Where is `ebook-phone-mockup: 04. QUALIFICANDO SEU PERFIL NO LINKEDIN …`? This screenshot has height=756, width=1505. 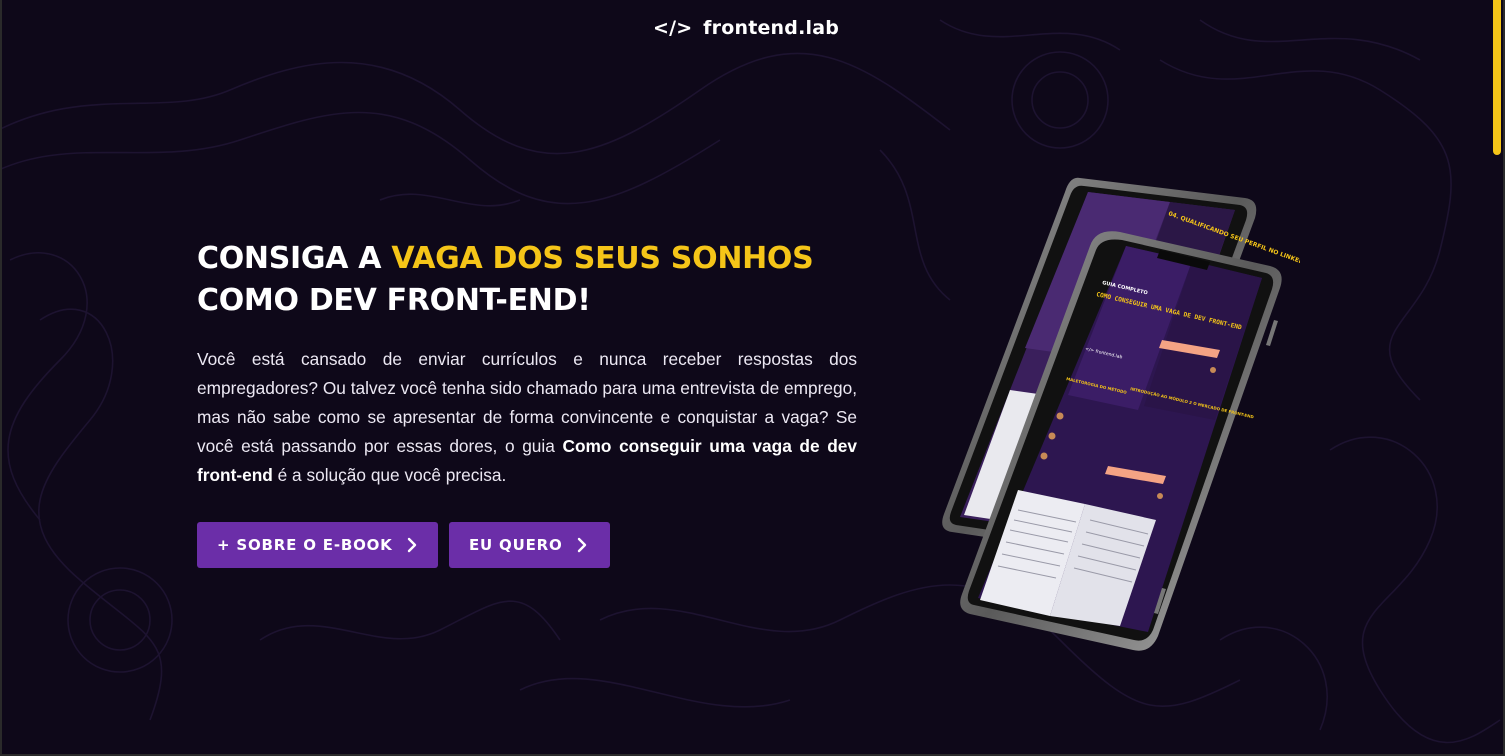
ebook-phone-mockup: 04. QUALIFICANDO SEU PERFIL NO LINKEDIN … is located at coordinates (1121, 414).